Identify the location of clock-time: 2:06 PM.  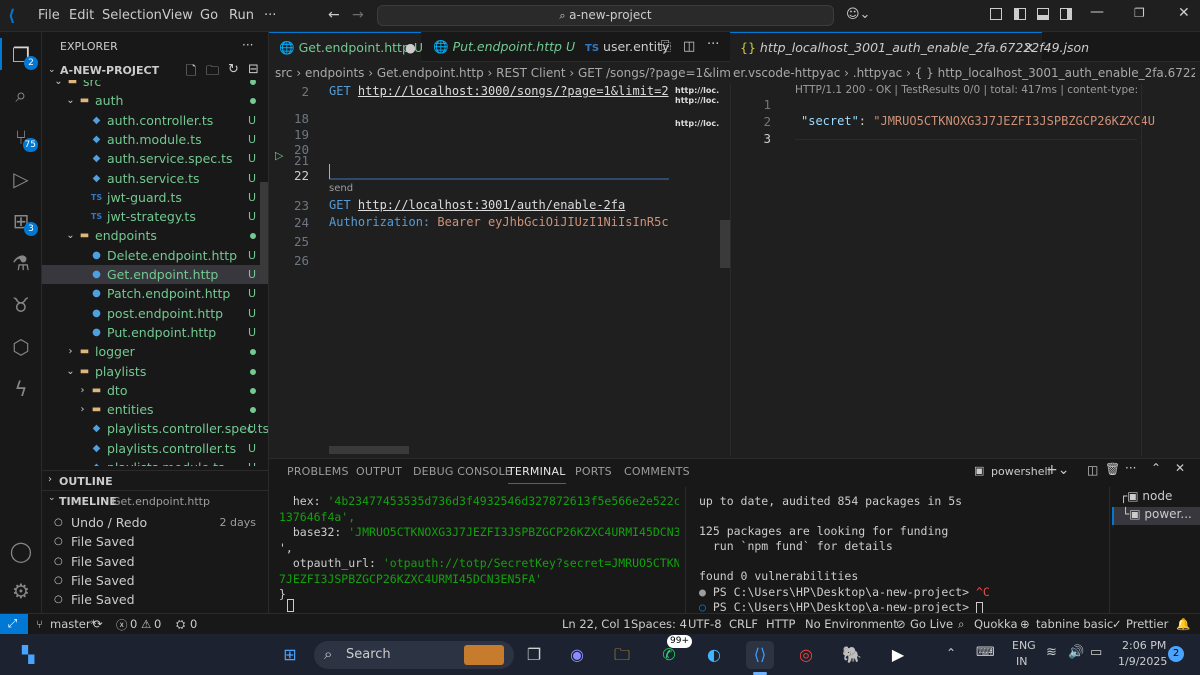
(1144, 645).